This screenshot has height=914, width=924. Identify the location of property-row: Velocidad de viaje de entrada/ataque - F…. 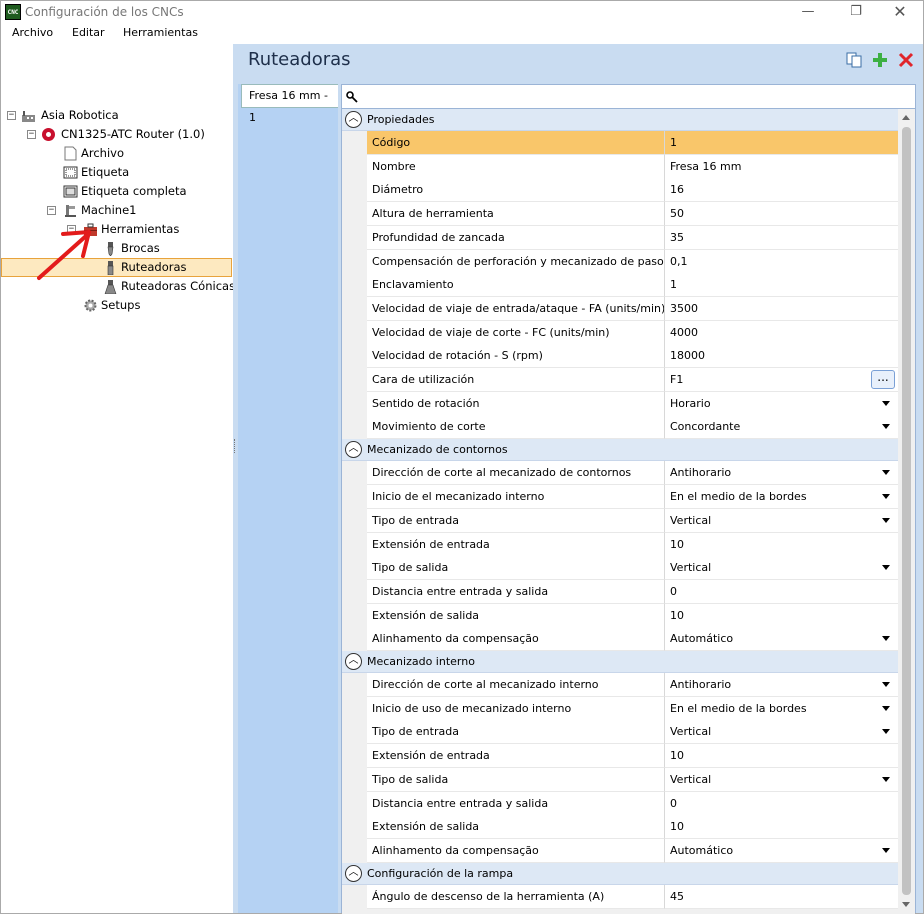
(620, 308).